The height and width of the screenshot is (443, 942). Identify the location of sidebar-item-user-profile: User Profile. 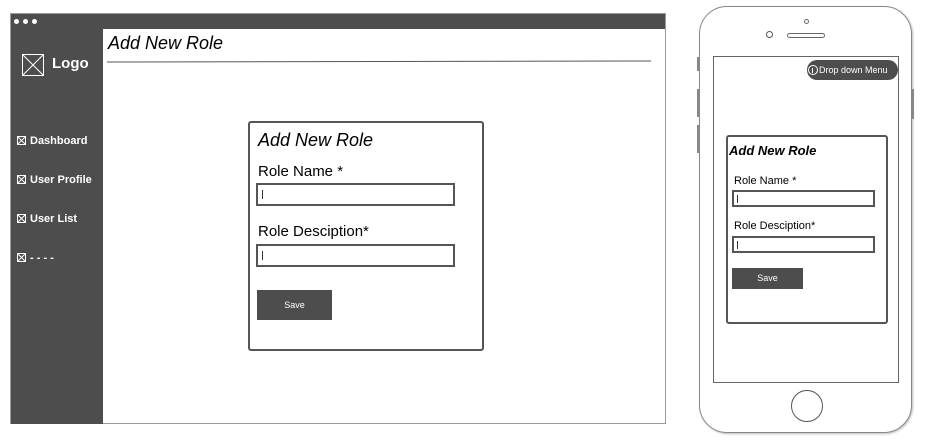
(54, 180).